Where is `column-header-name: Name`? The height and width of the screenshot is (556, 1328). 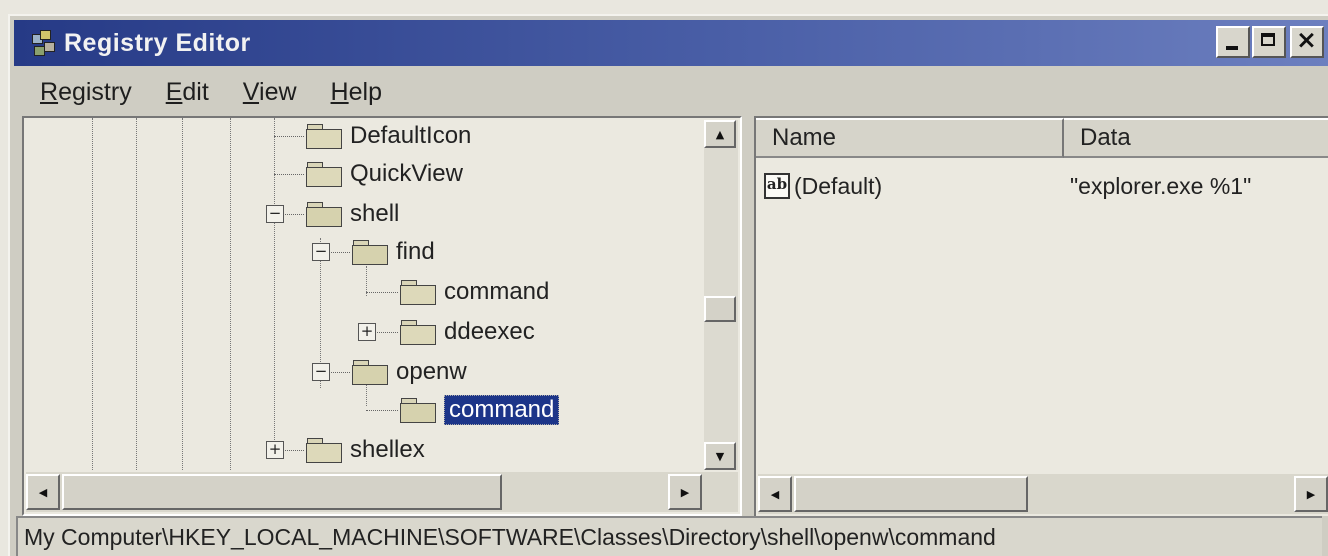 column-header-name: Name is located at coordinates (910, 138).